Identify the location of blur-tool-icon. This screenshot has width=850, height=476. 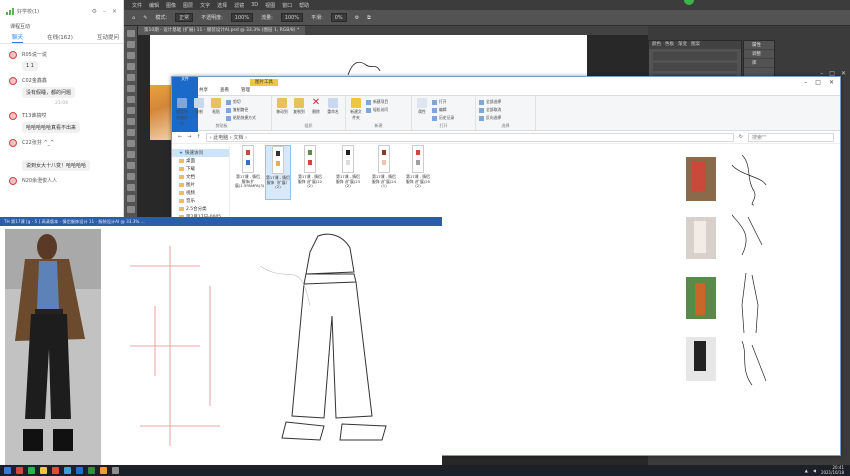
(131, 165).